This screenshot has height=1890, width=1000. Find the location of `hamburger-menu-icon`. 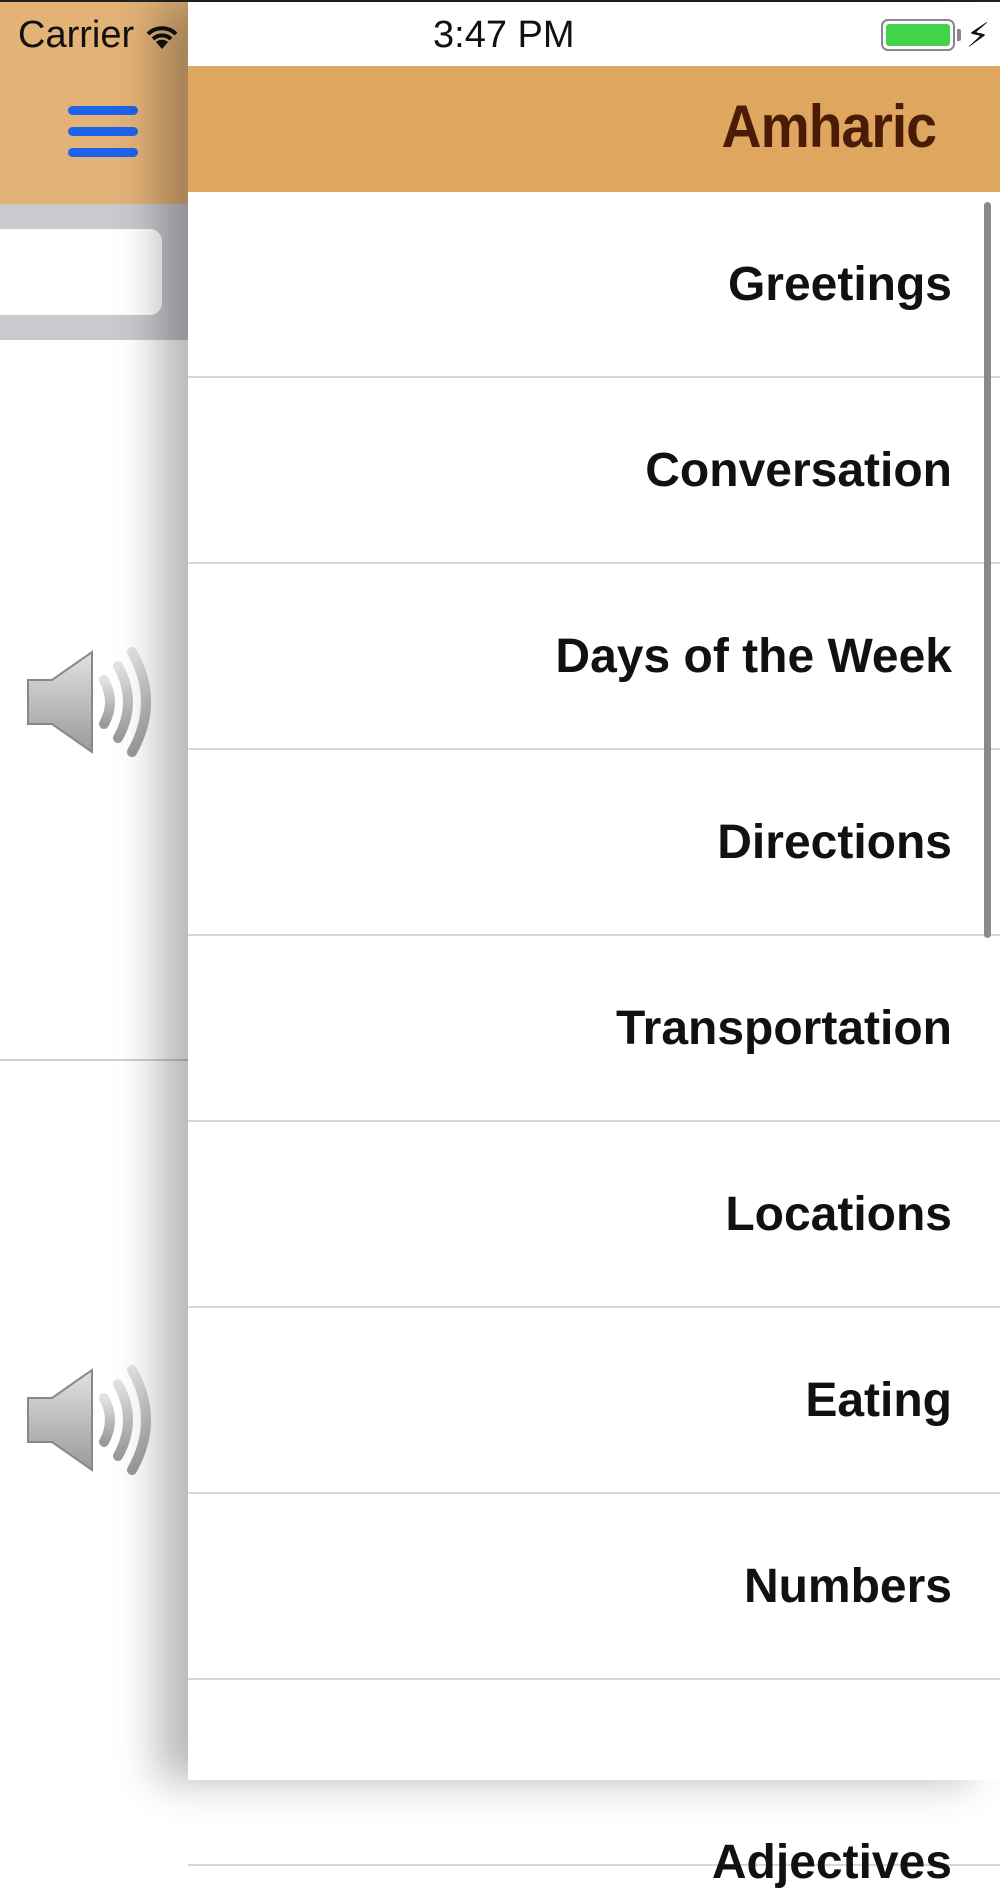

hamburger-menu-icon is located at coordinates (103, 132).